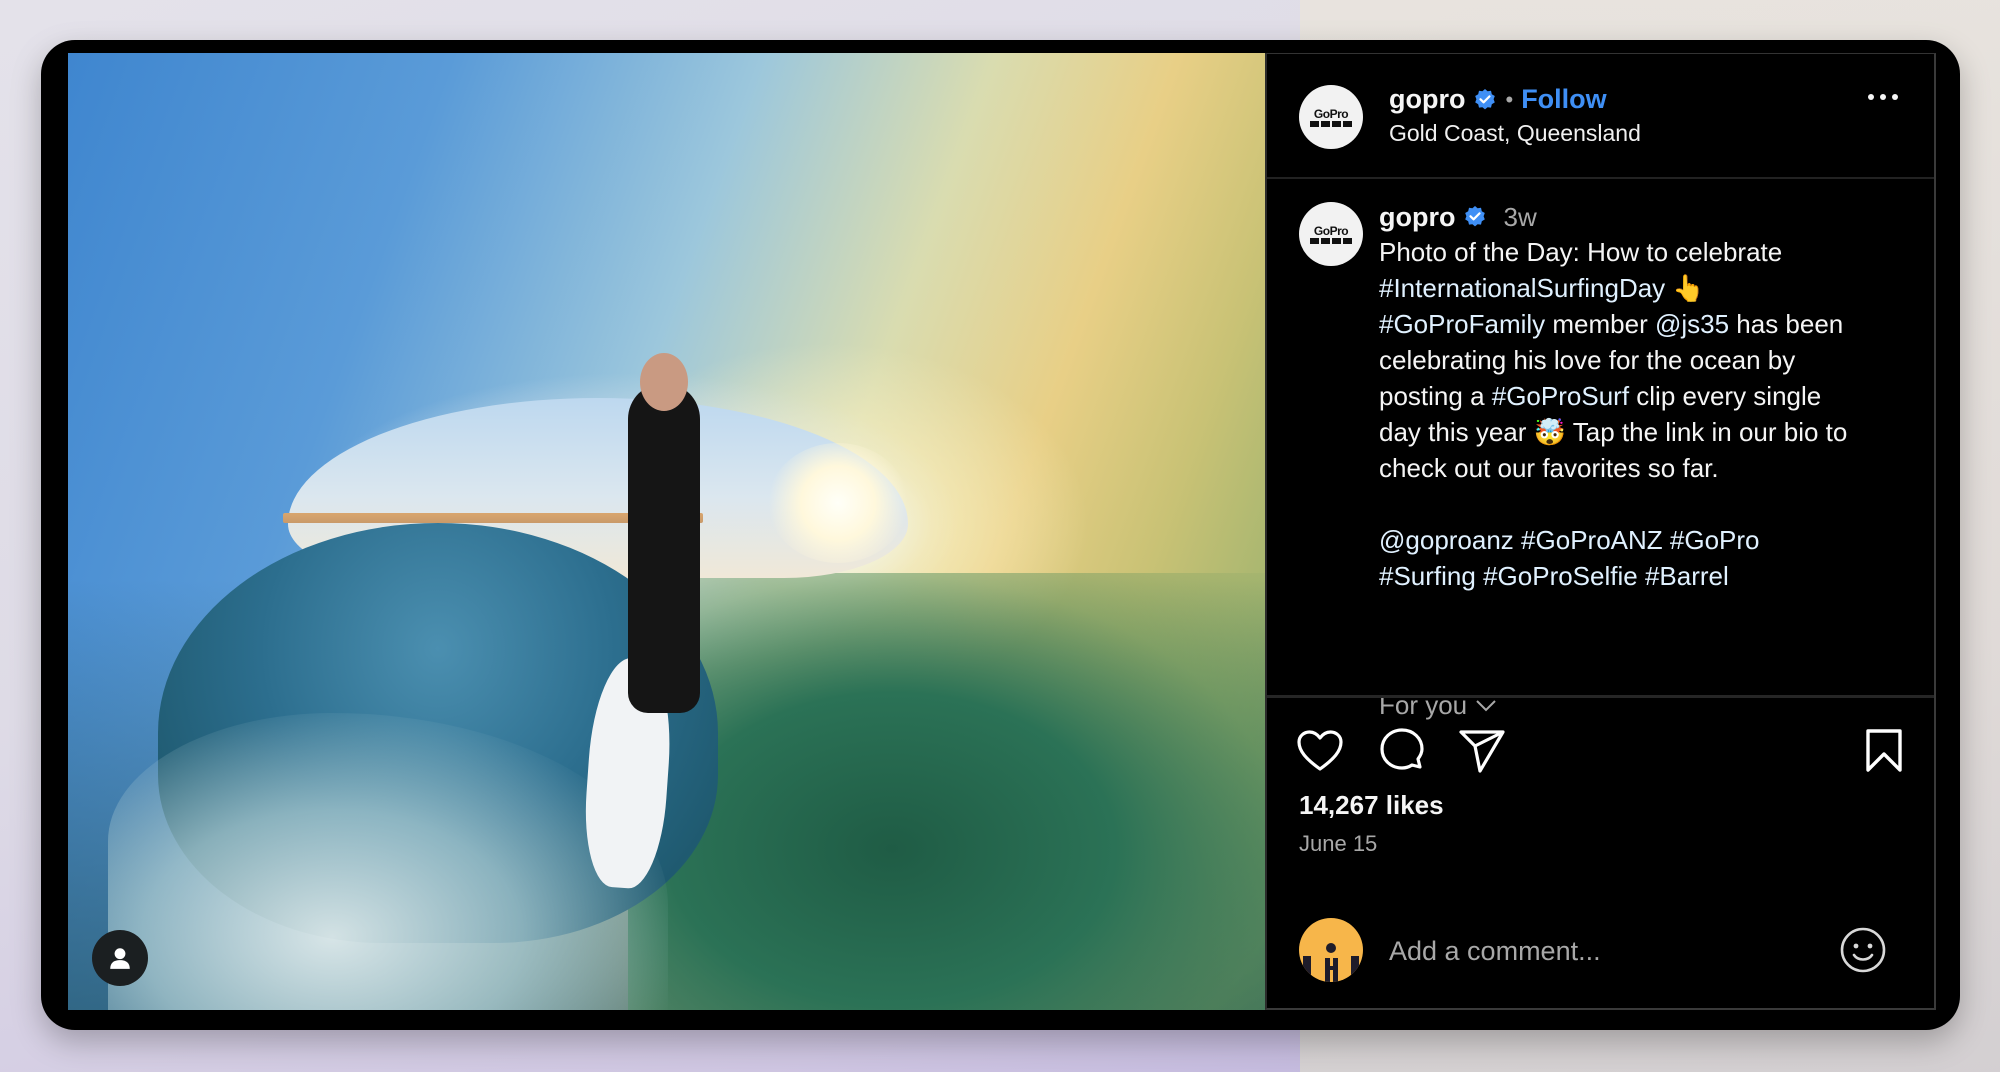 The image size is (2000, 1072). I want to click on comment-input, so click(1609, 951).